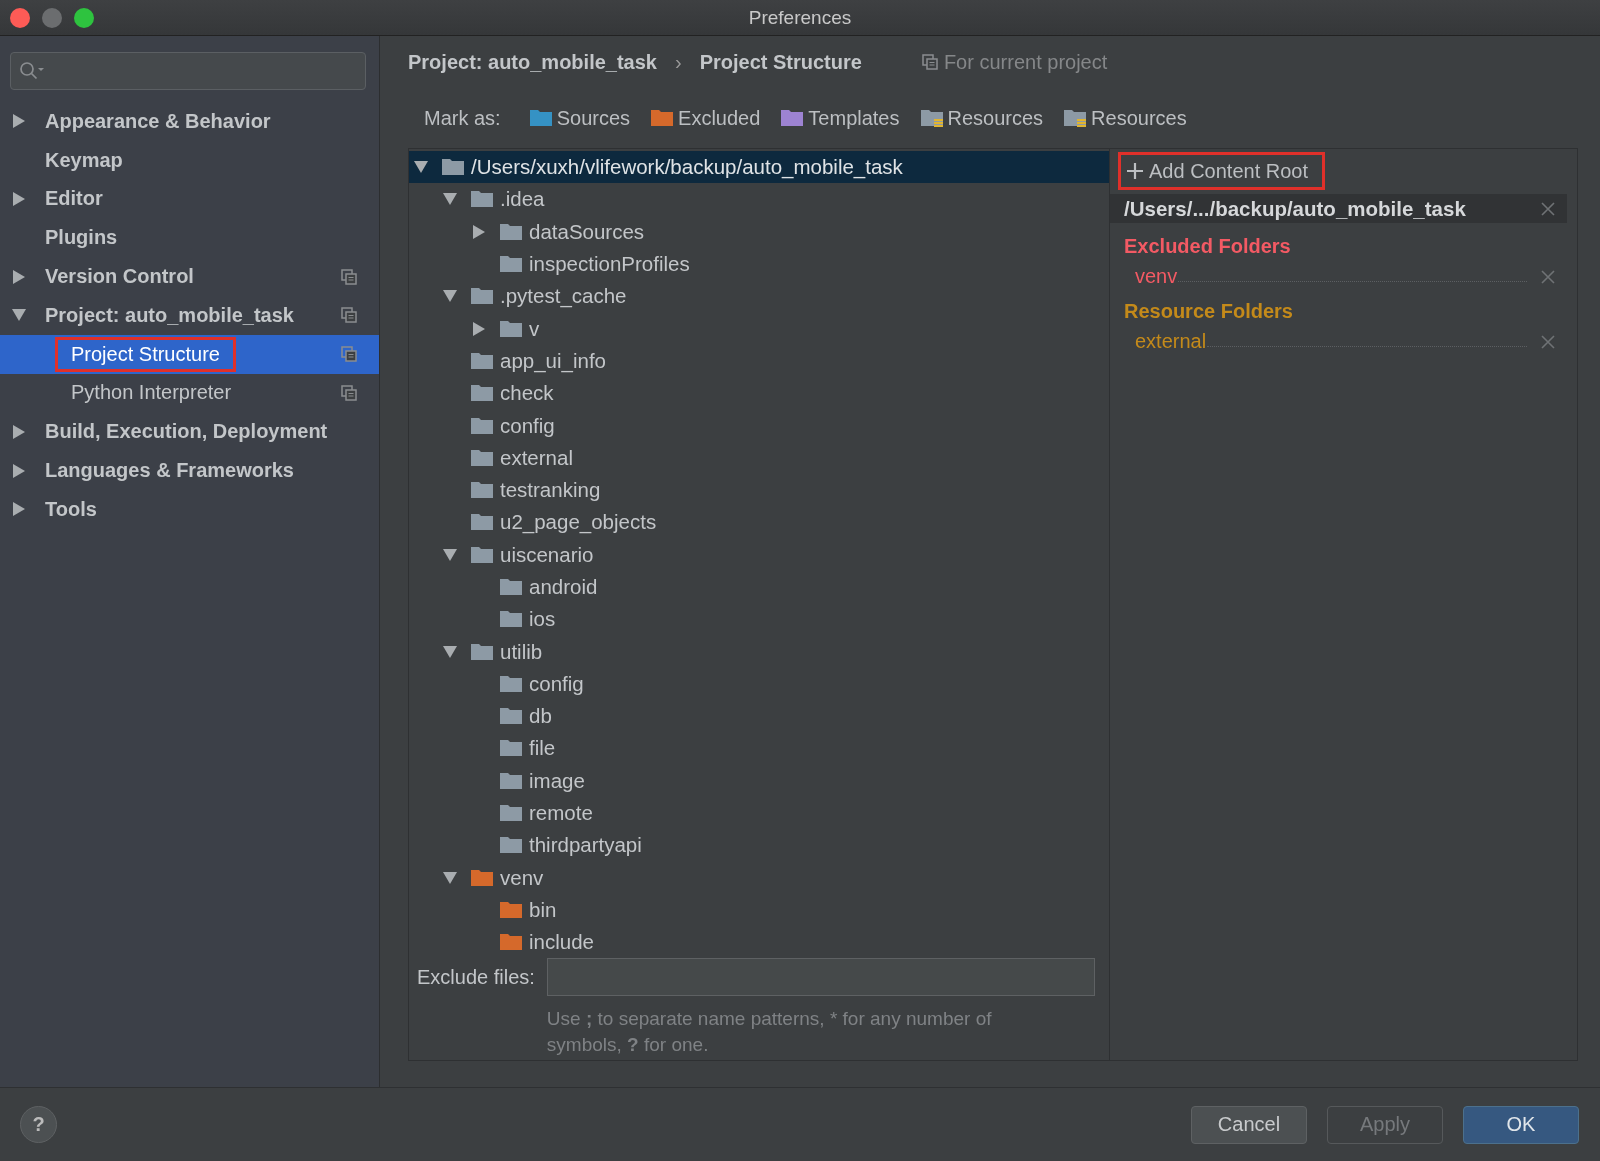 The height and width of the screenshot is (1161, 1600). I want to click on content-root-path: /Users/.../backup/auto_mobile_task, so click(1295, 208).